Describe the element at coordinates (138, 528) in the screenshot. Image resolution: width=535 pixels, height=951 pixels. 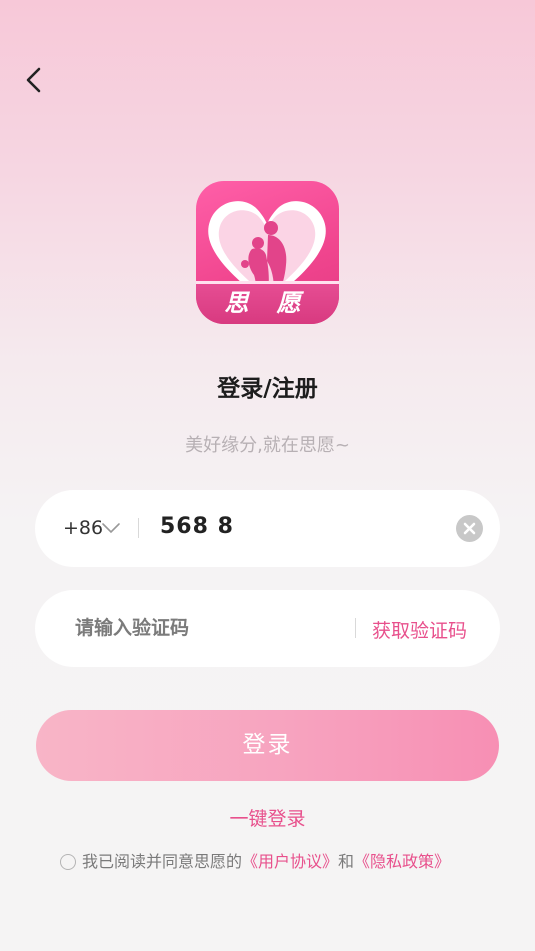
I see `phone-divider` at that location.